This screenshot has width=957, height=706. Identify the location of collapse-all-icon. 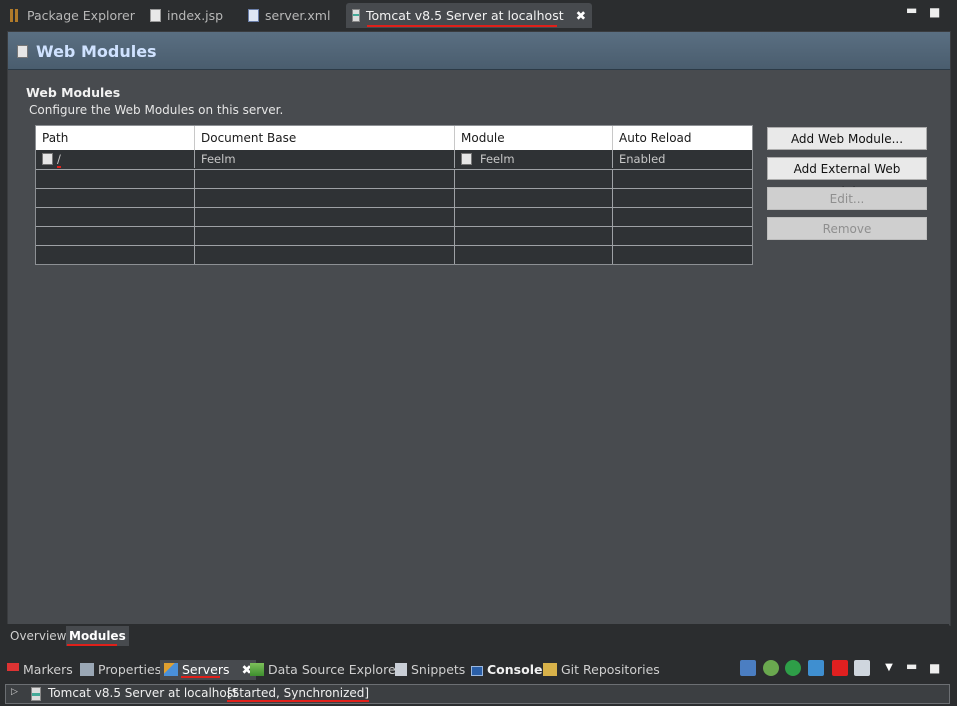
(748, 668).